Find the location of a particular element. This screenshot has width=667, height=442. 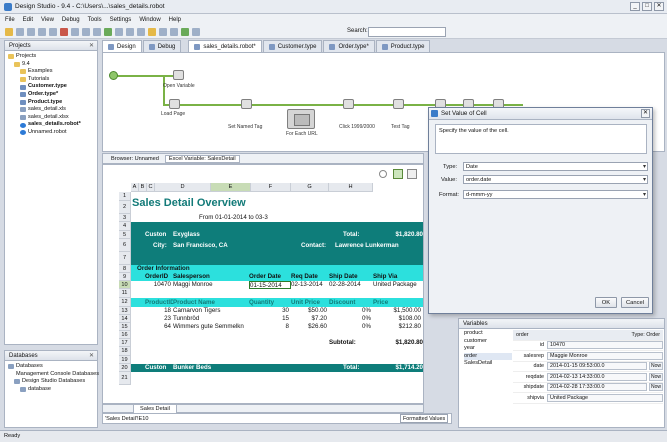

menu-settings: Settings is located at coordinates (121, 20).